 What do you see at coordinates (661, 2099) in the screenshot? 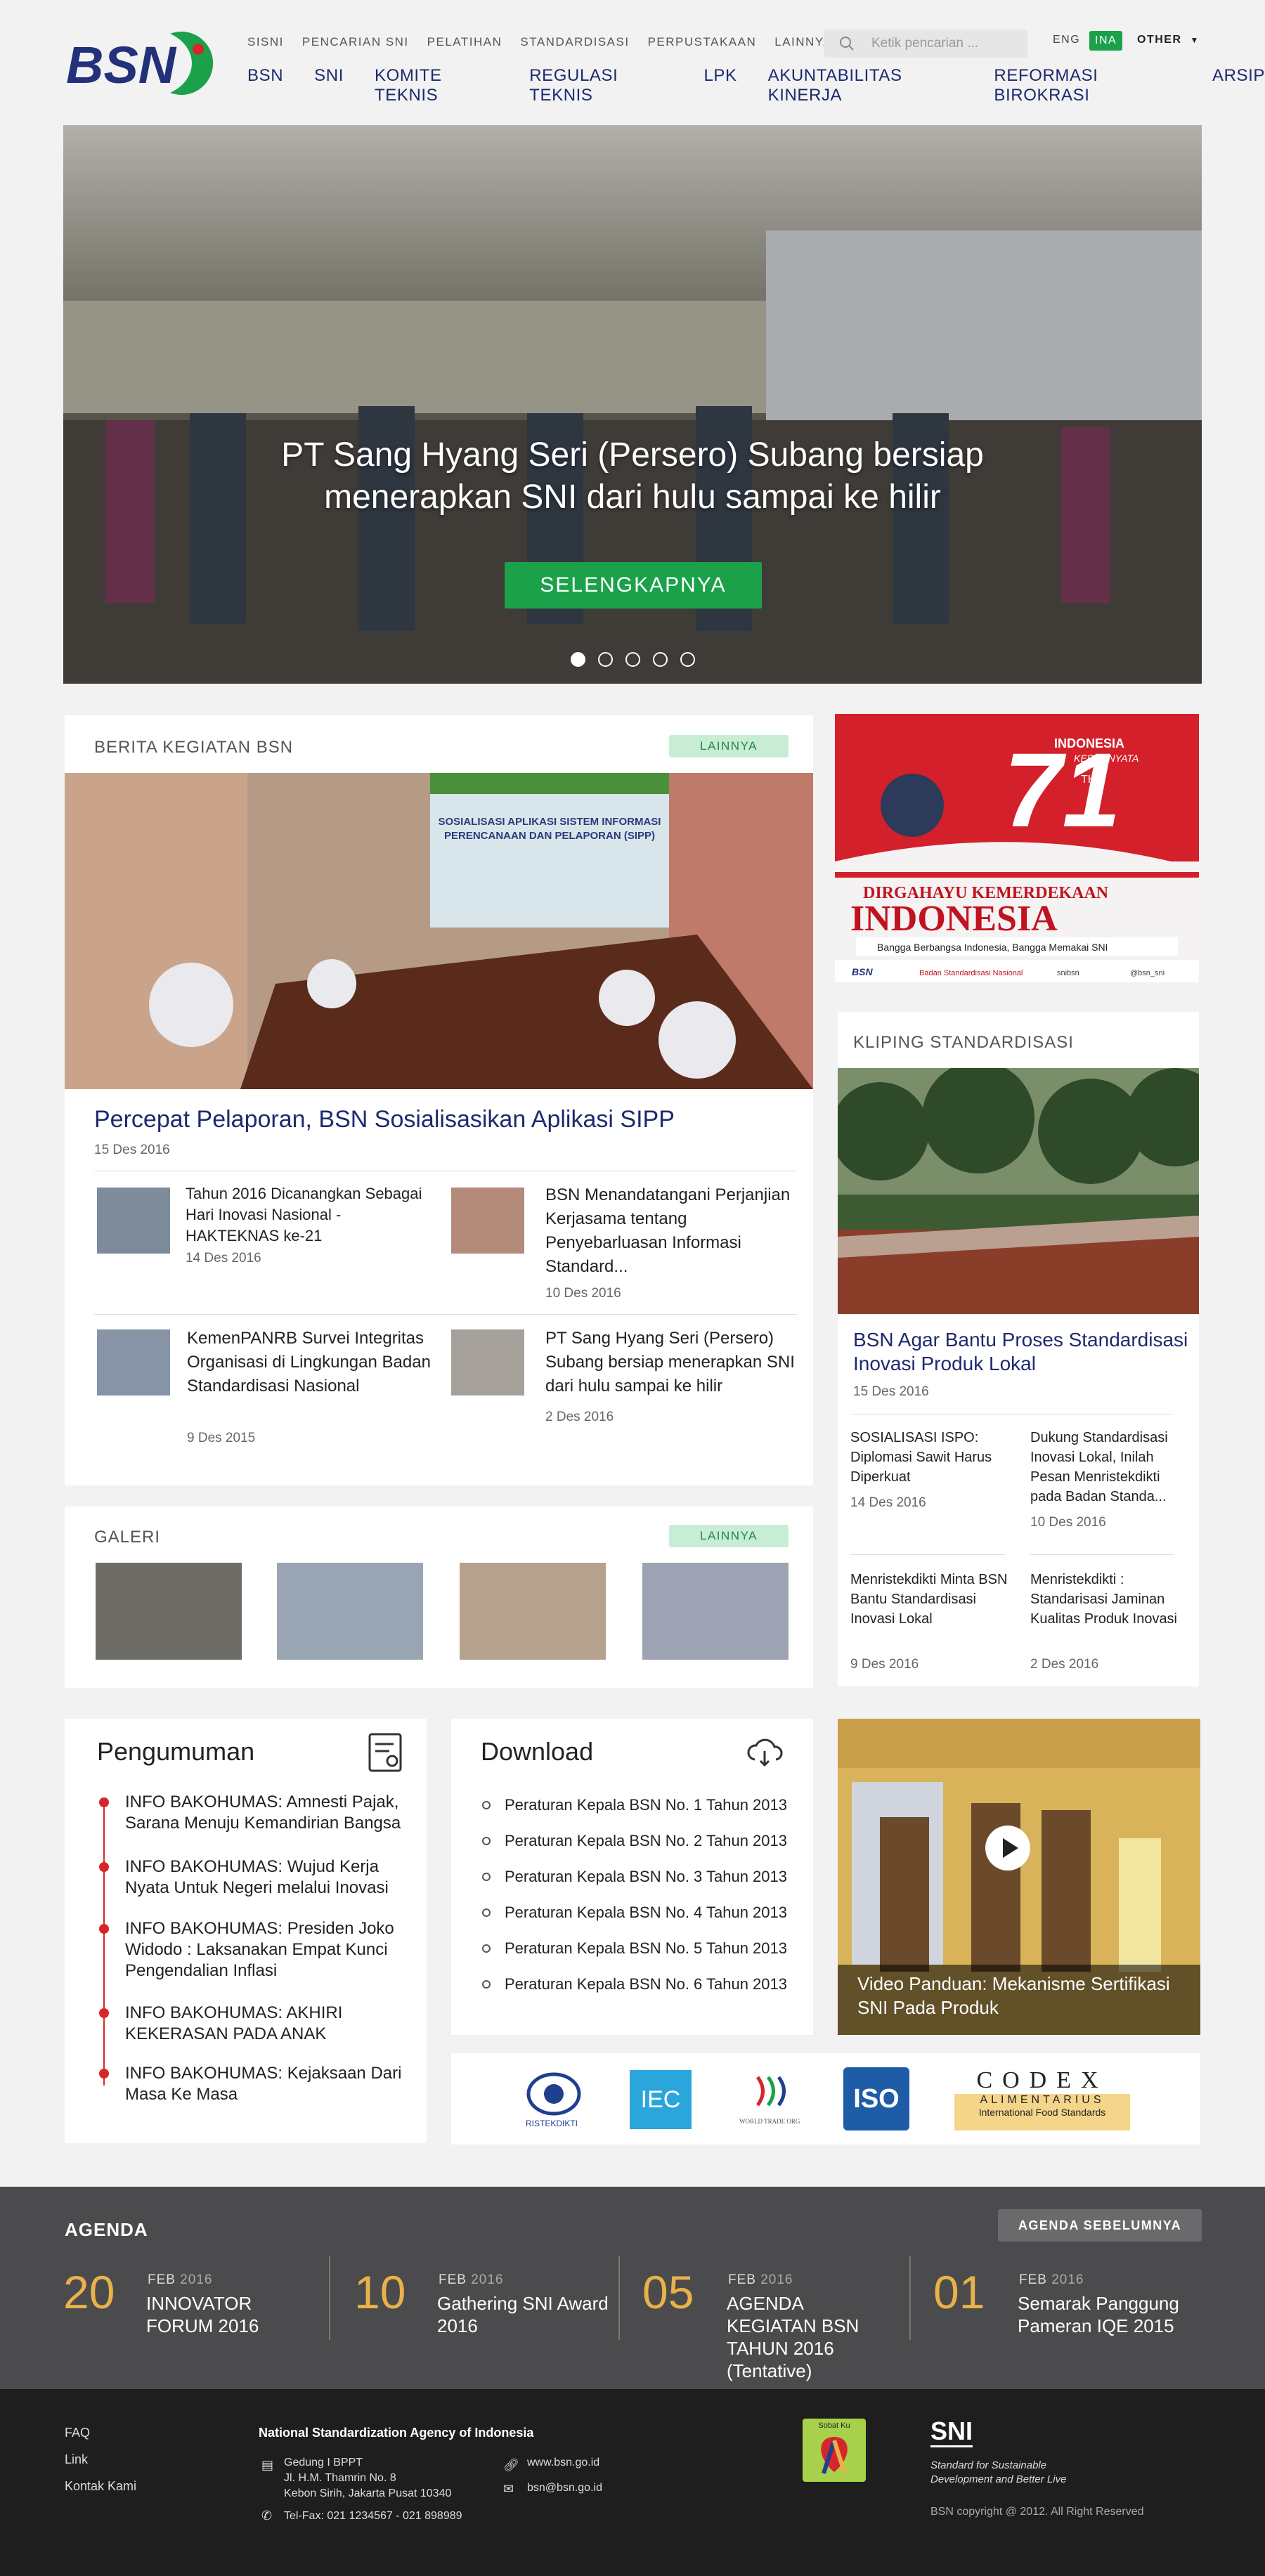
I see `iec-logo: IEC` at bounding box center [661, 2099].